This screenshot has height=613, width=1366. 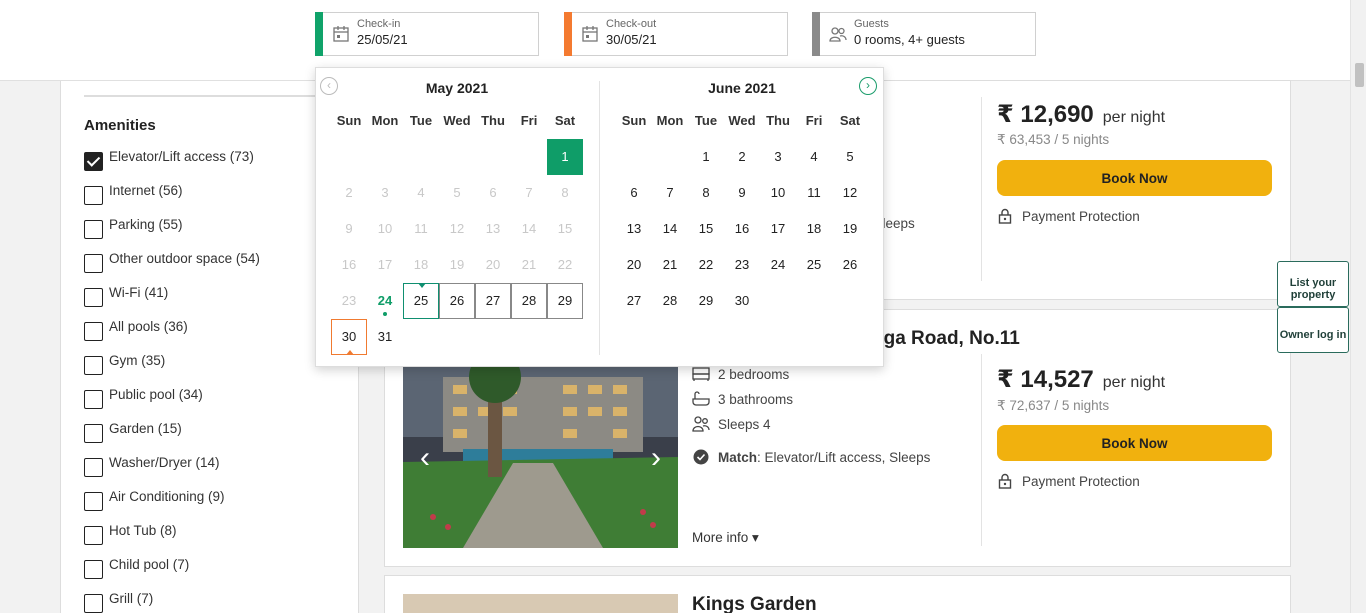 I want to click on calendar-day: 16, so click(x=742, y=229).